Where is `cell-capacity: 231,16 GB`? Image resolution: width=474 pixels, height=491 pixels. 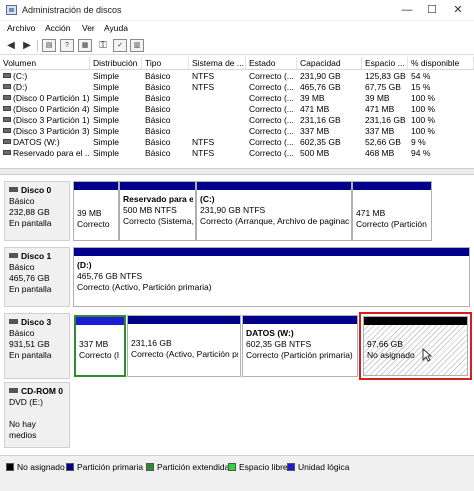
cell-capacity: 231,16 GB is located at coordinates (329, 120).